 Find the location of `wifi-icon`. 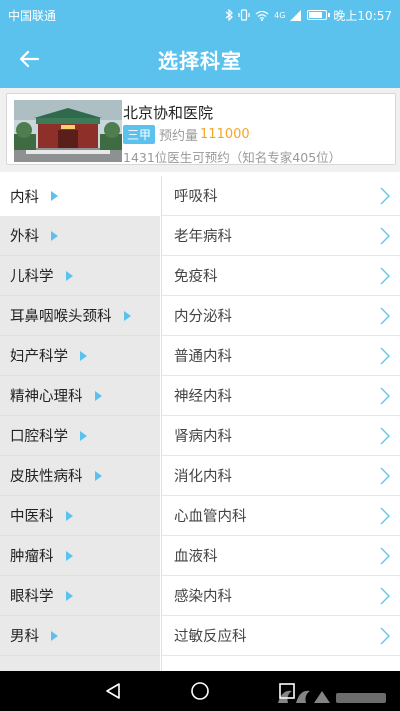

wifi-icon is located at coordinates (262, 15).